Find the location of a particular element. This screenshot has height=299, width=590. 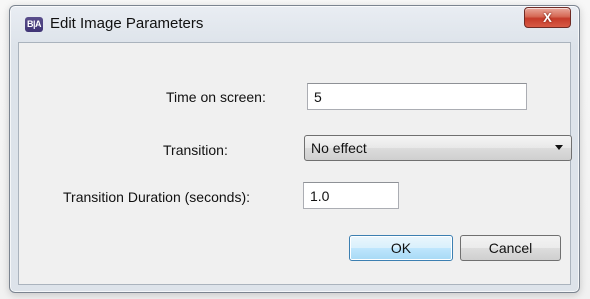

transition-label: Transition: is located at coordinates (195, 150).